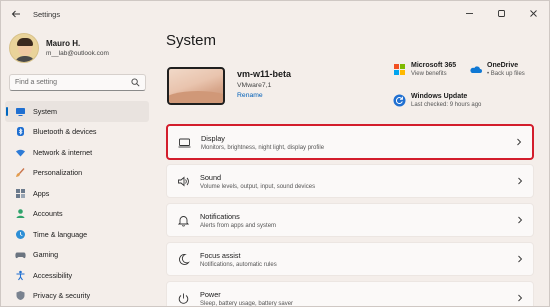 The width and height of the screenshot is (550, 307). I want to click on quick-link-windows-update: Windows Update Last checked: 9 hours ago, so click(437, 100).